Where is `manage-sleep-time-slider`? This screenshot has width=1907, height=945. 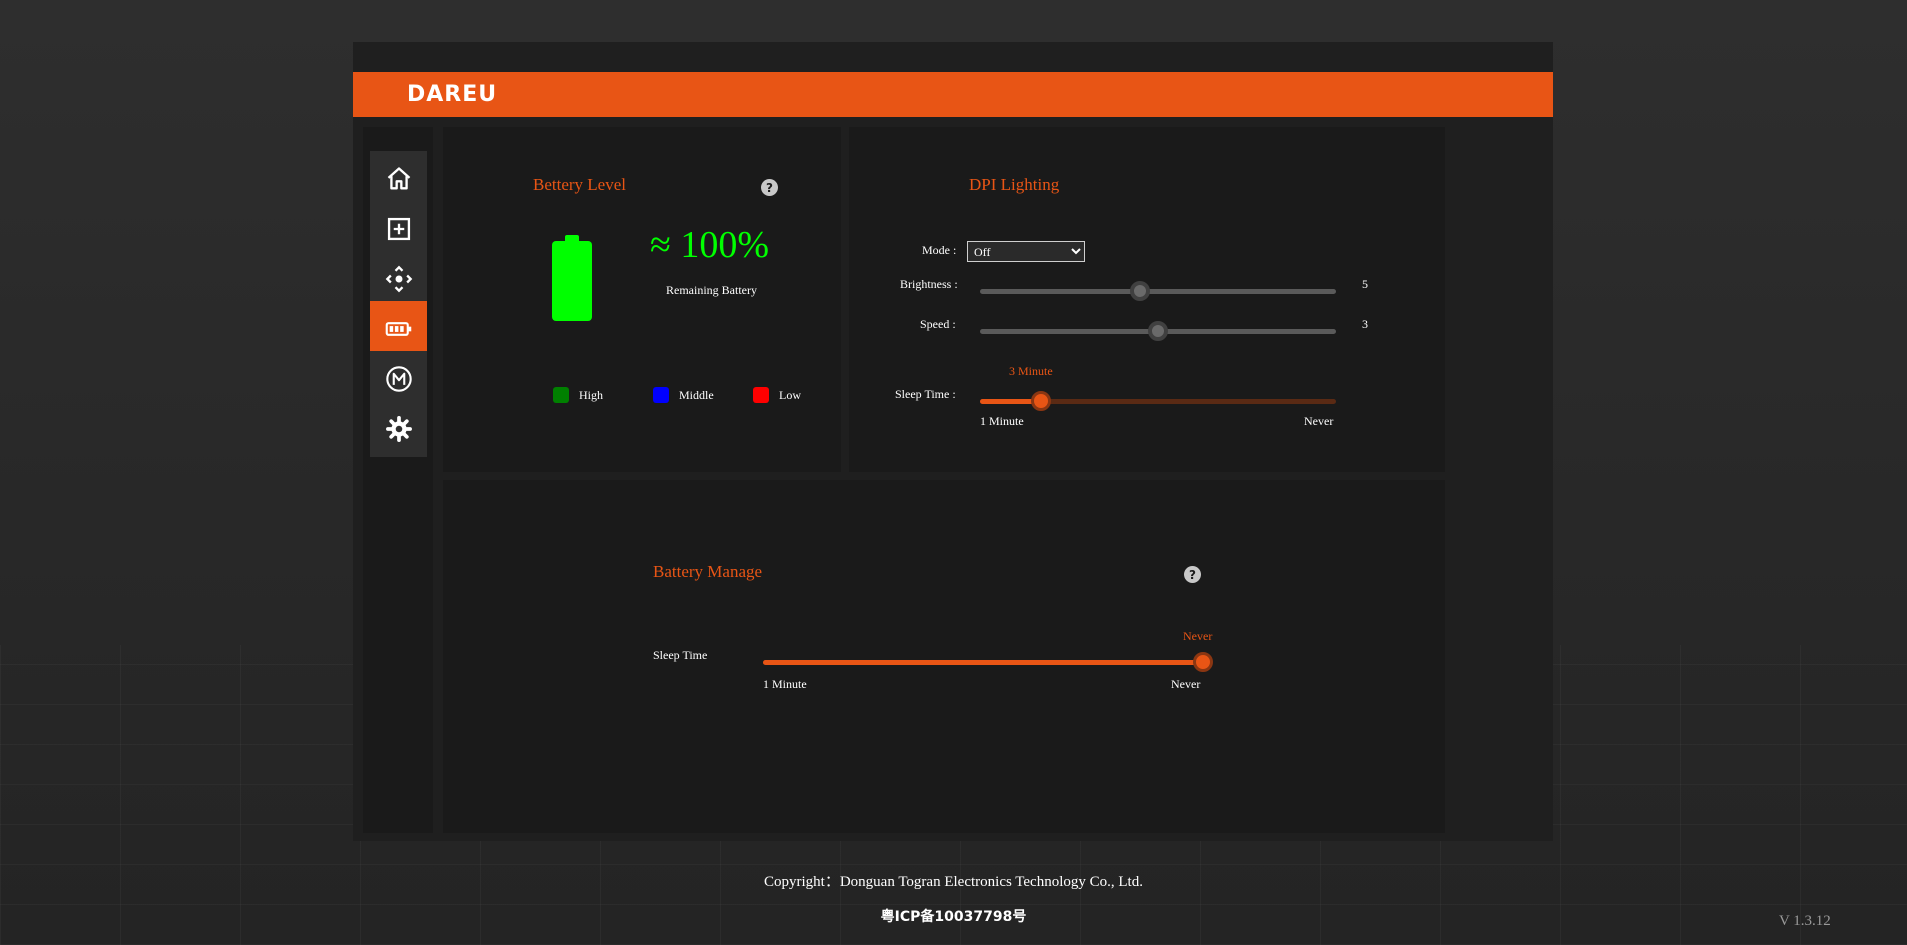 manage-sleep-time-slider is located at coordinates (988, 662).